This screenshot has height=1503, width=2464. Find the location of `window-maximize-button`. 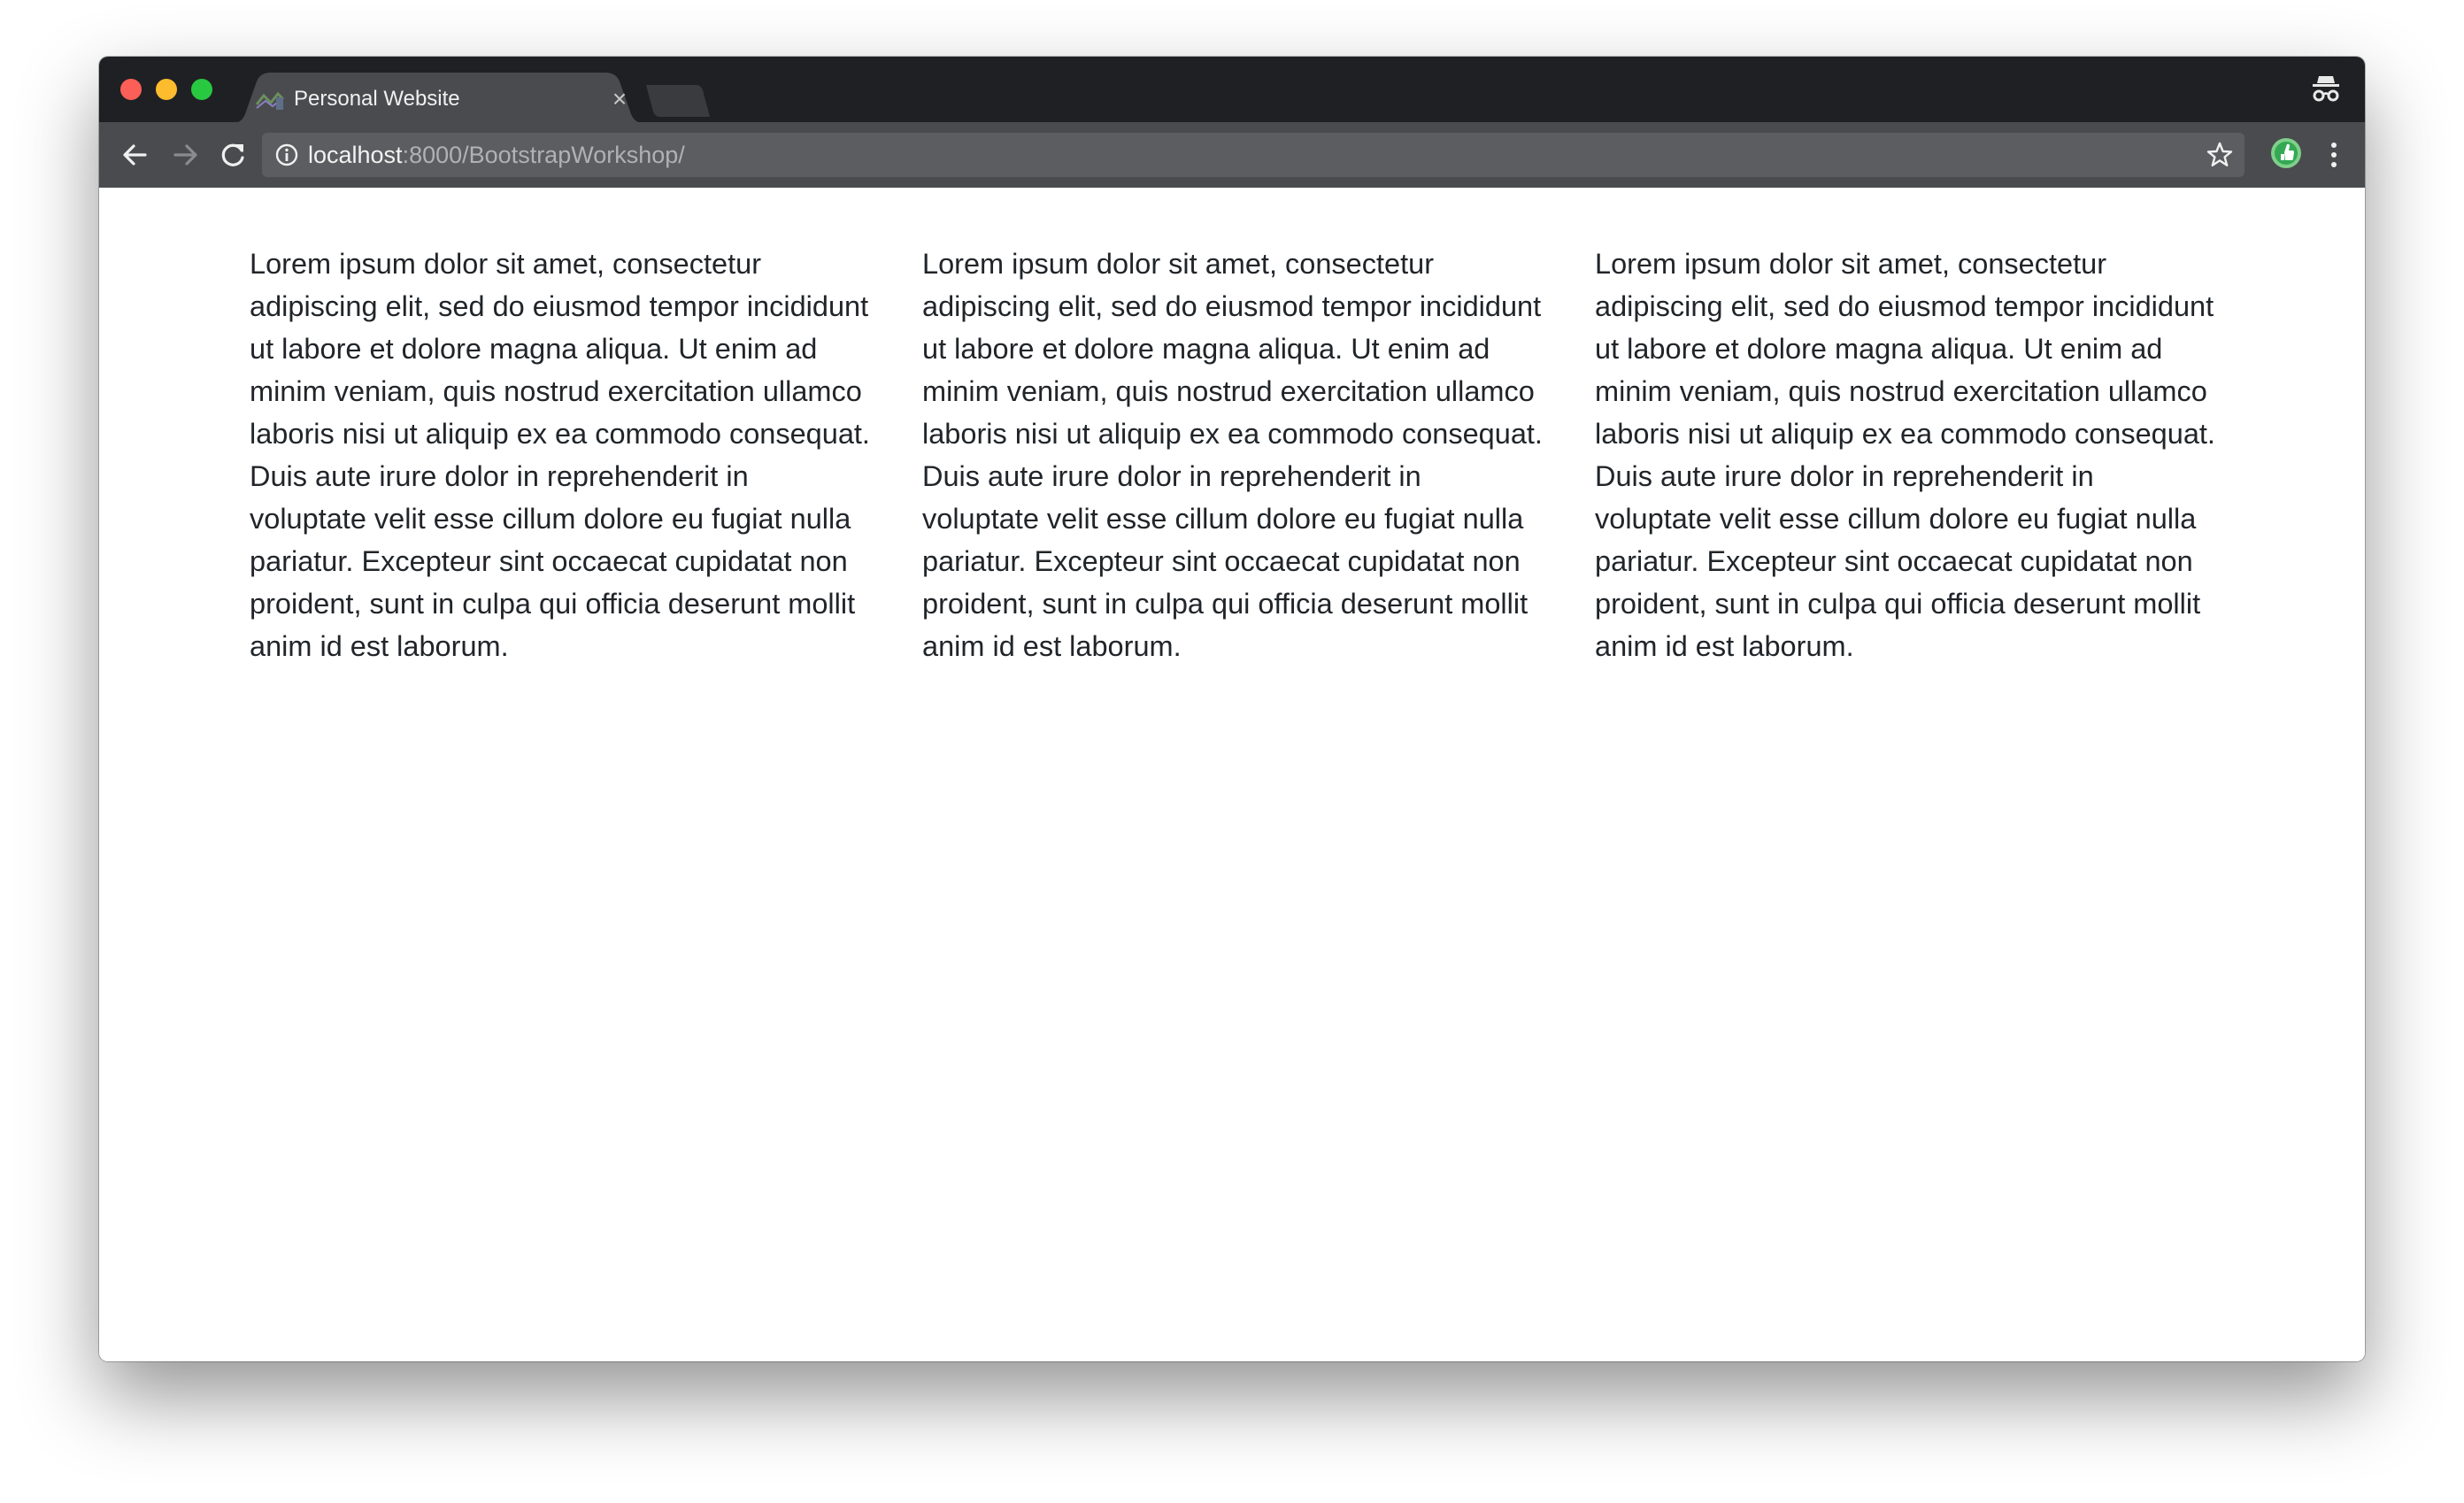

window-maximize-button is located at coordinates (202, 89).